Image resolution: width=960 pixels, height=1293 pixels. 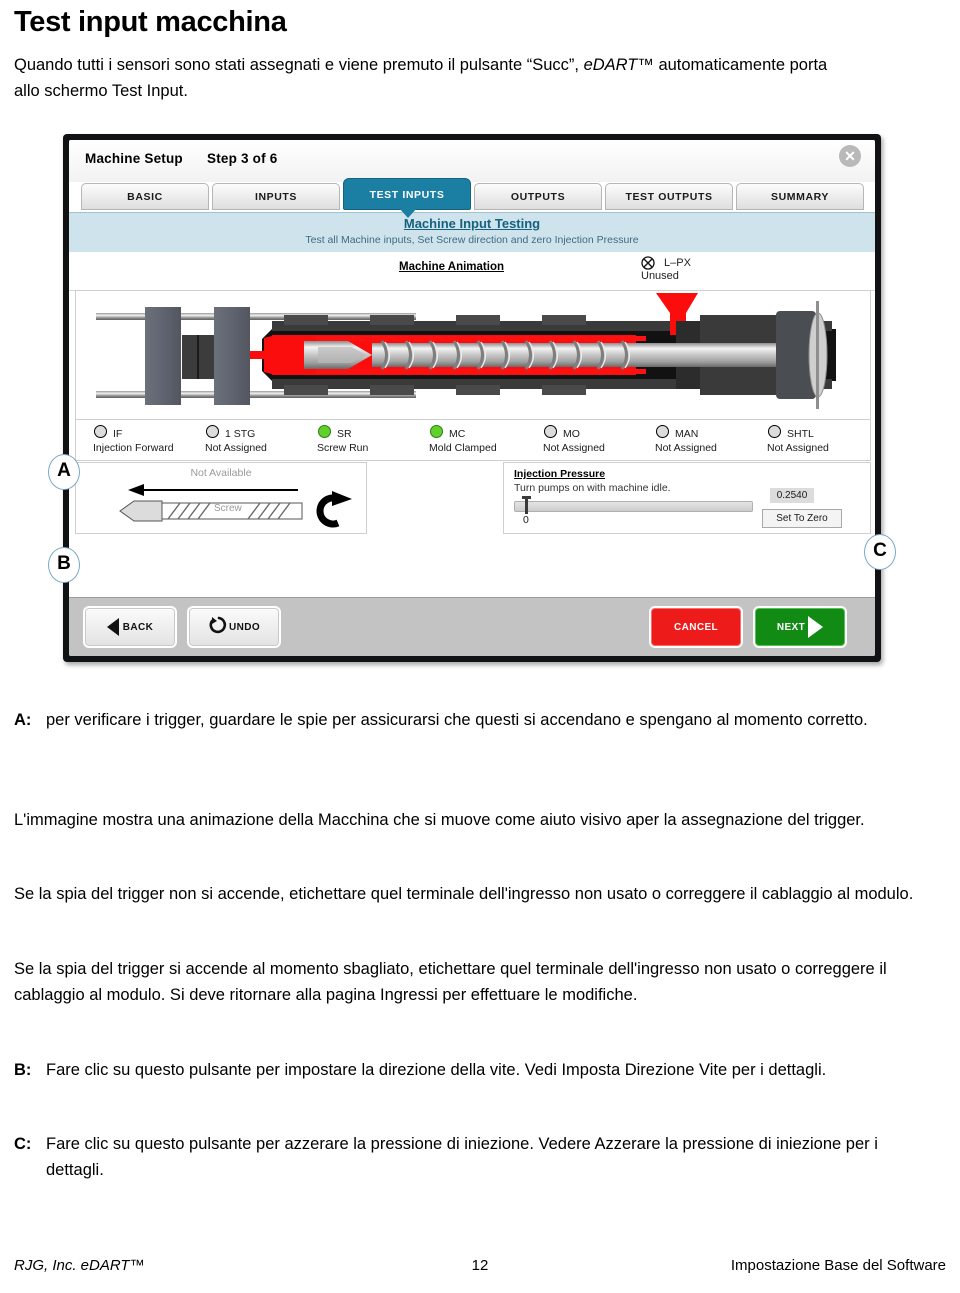 I want to click on tab-test-inputs: TEST INPUTS, so click(x=407, y=198).